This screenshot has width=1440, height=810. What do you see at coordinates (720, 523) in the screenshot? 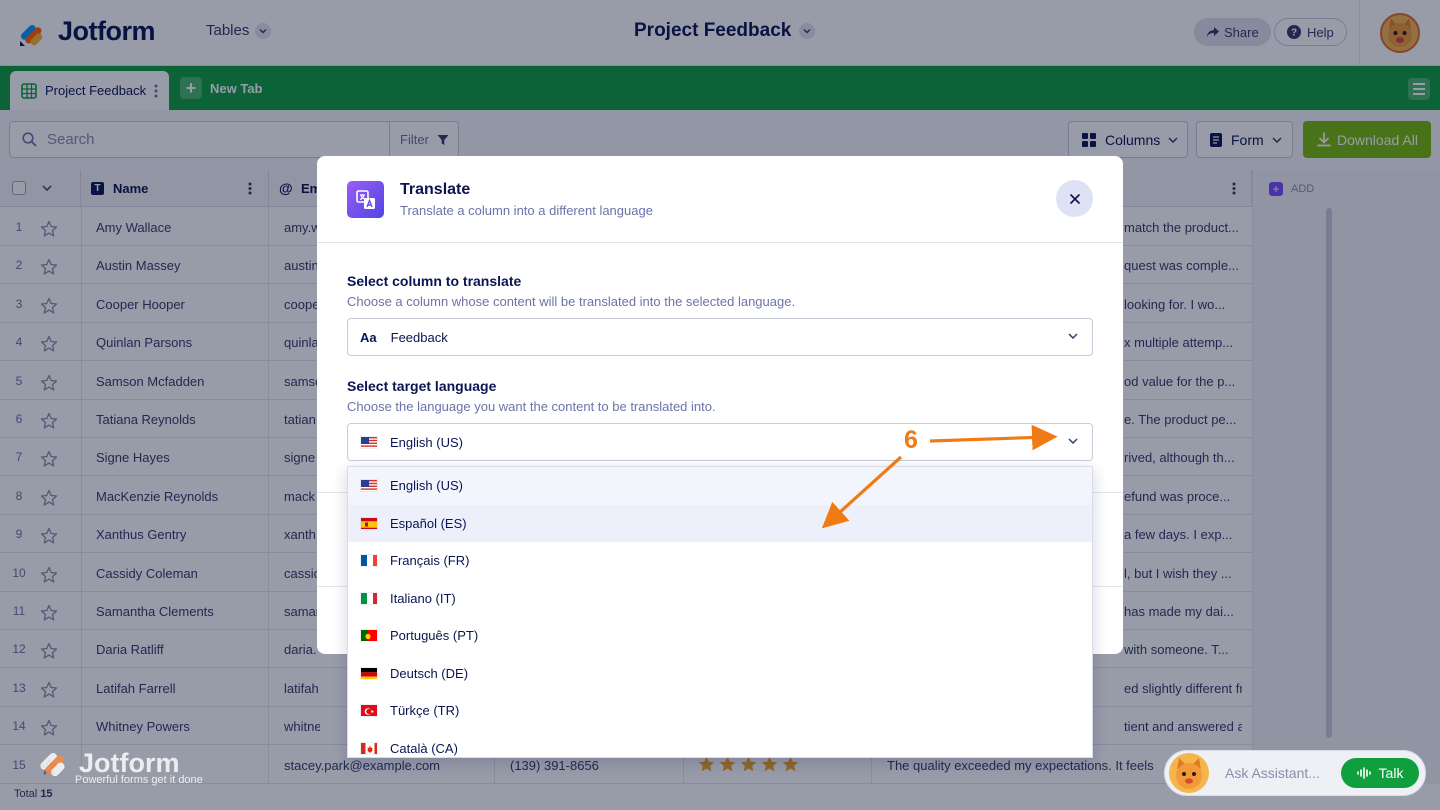
I see `language-option-es: Español (ES)` at bounding box center [720, 523].